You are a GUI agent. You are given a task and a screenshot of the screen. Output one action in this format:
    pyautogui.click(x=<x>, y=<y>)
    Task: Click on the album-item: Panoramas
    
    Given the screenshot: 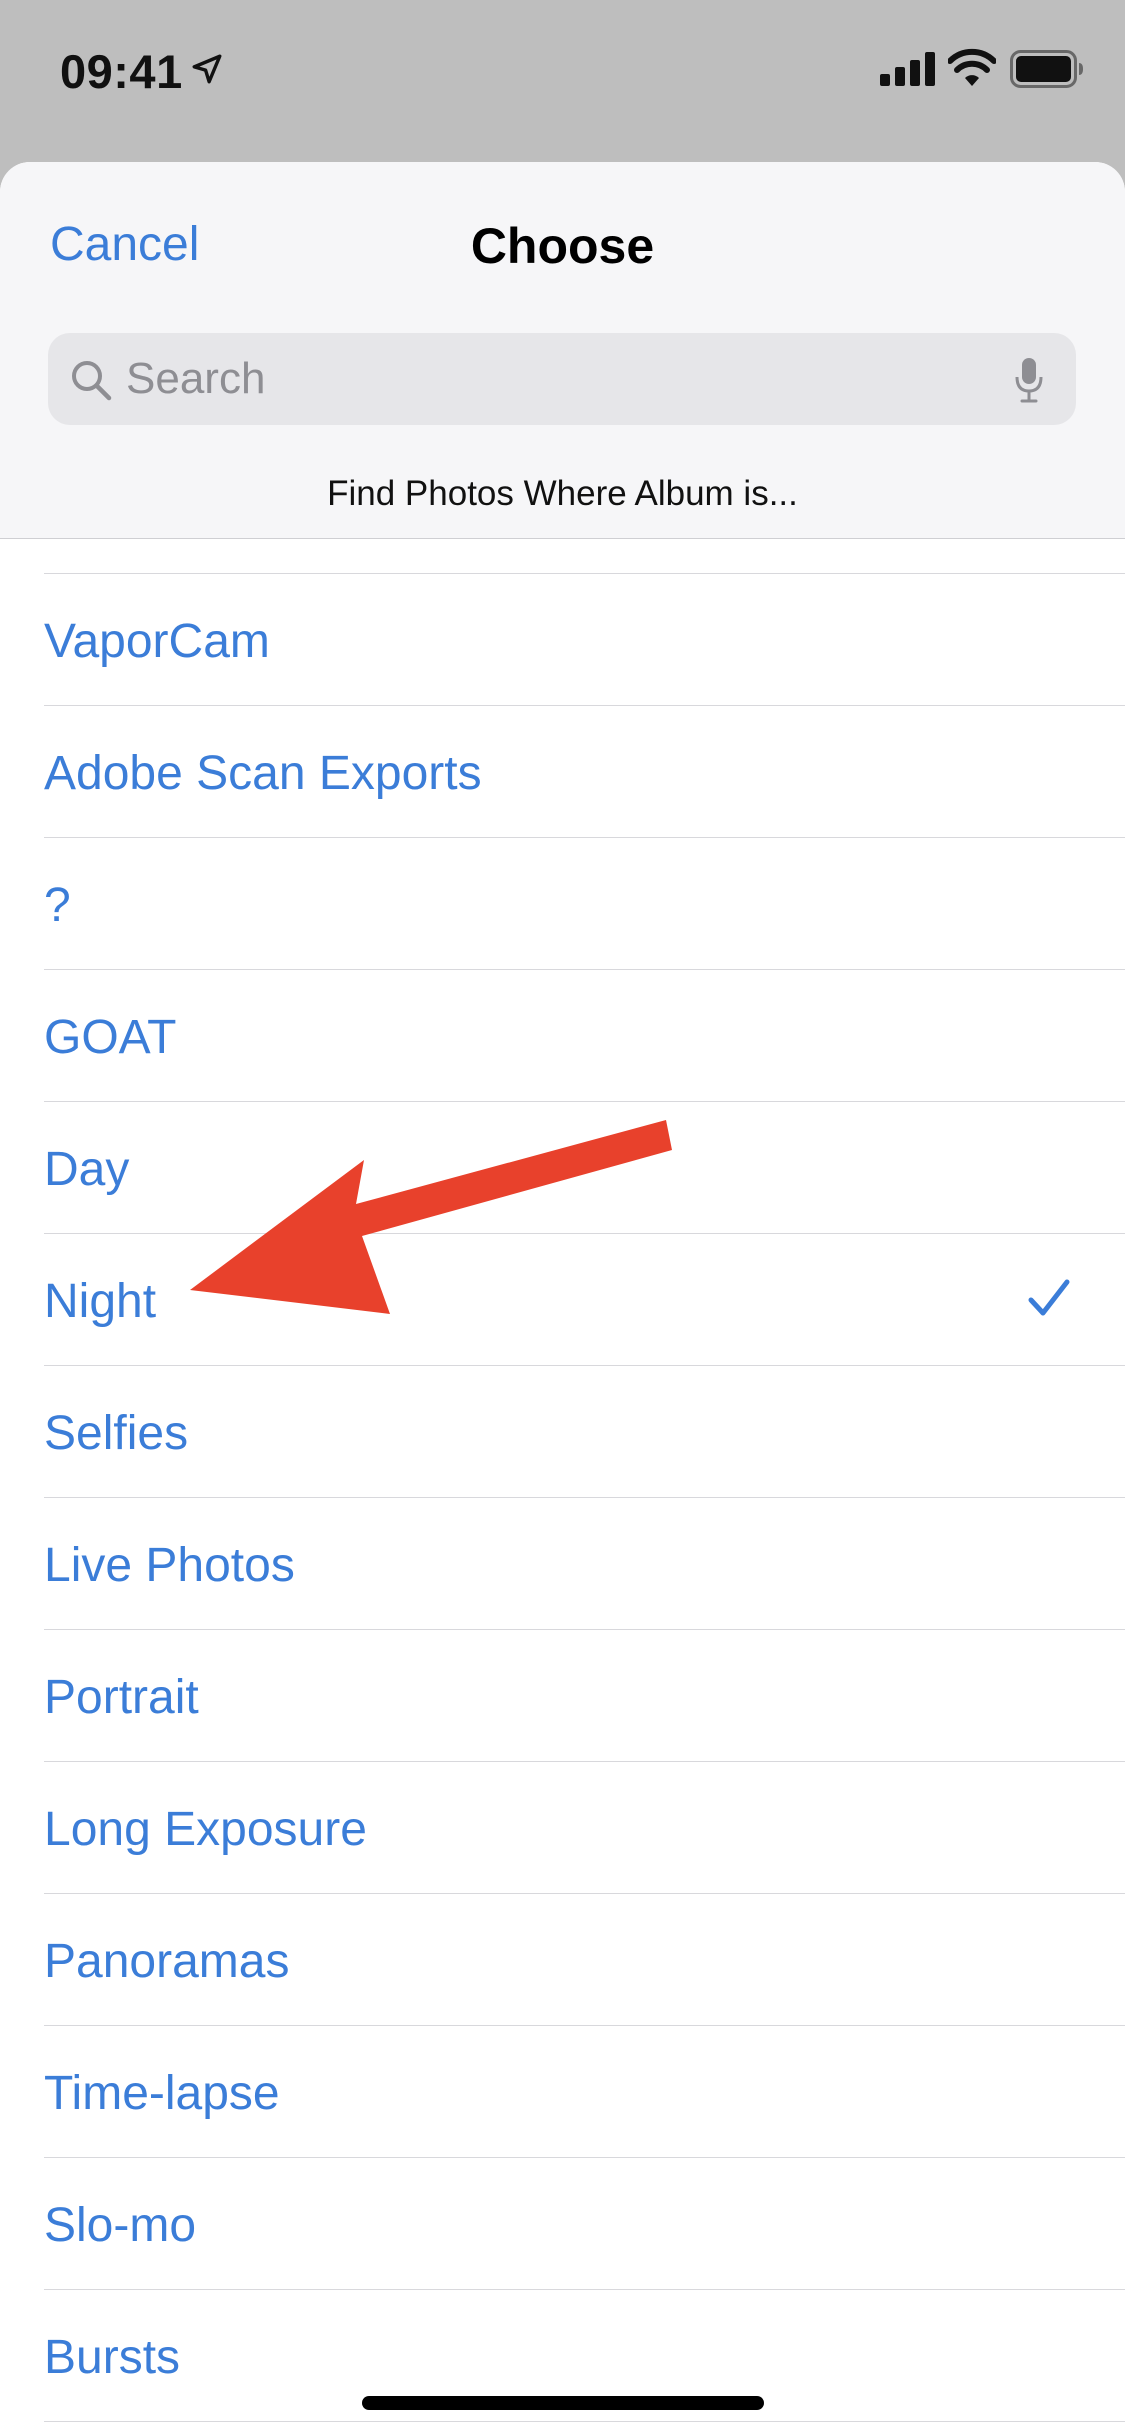 What is the action you would take?
    pyautogui.click(x=584, y=1960)
    